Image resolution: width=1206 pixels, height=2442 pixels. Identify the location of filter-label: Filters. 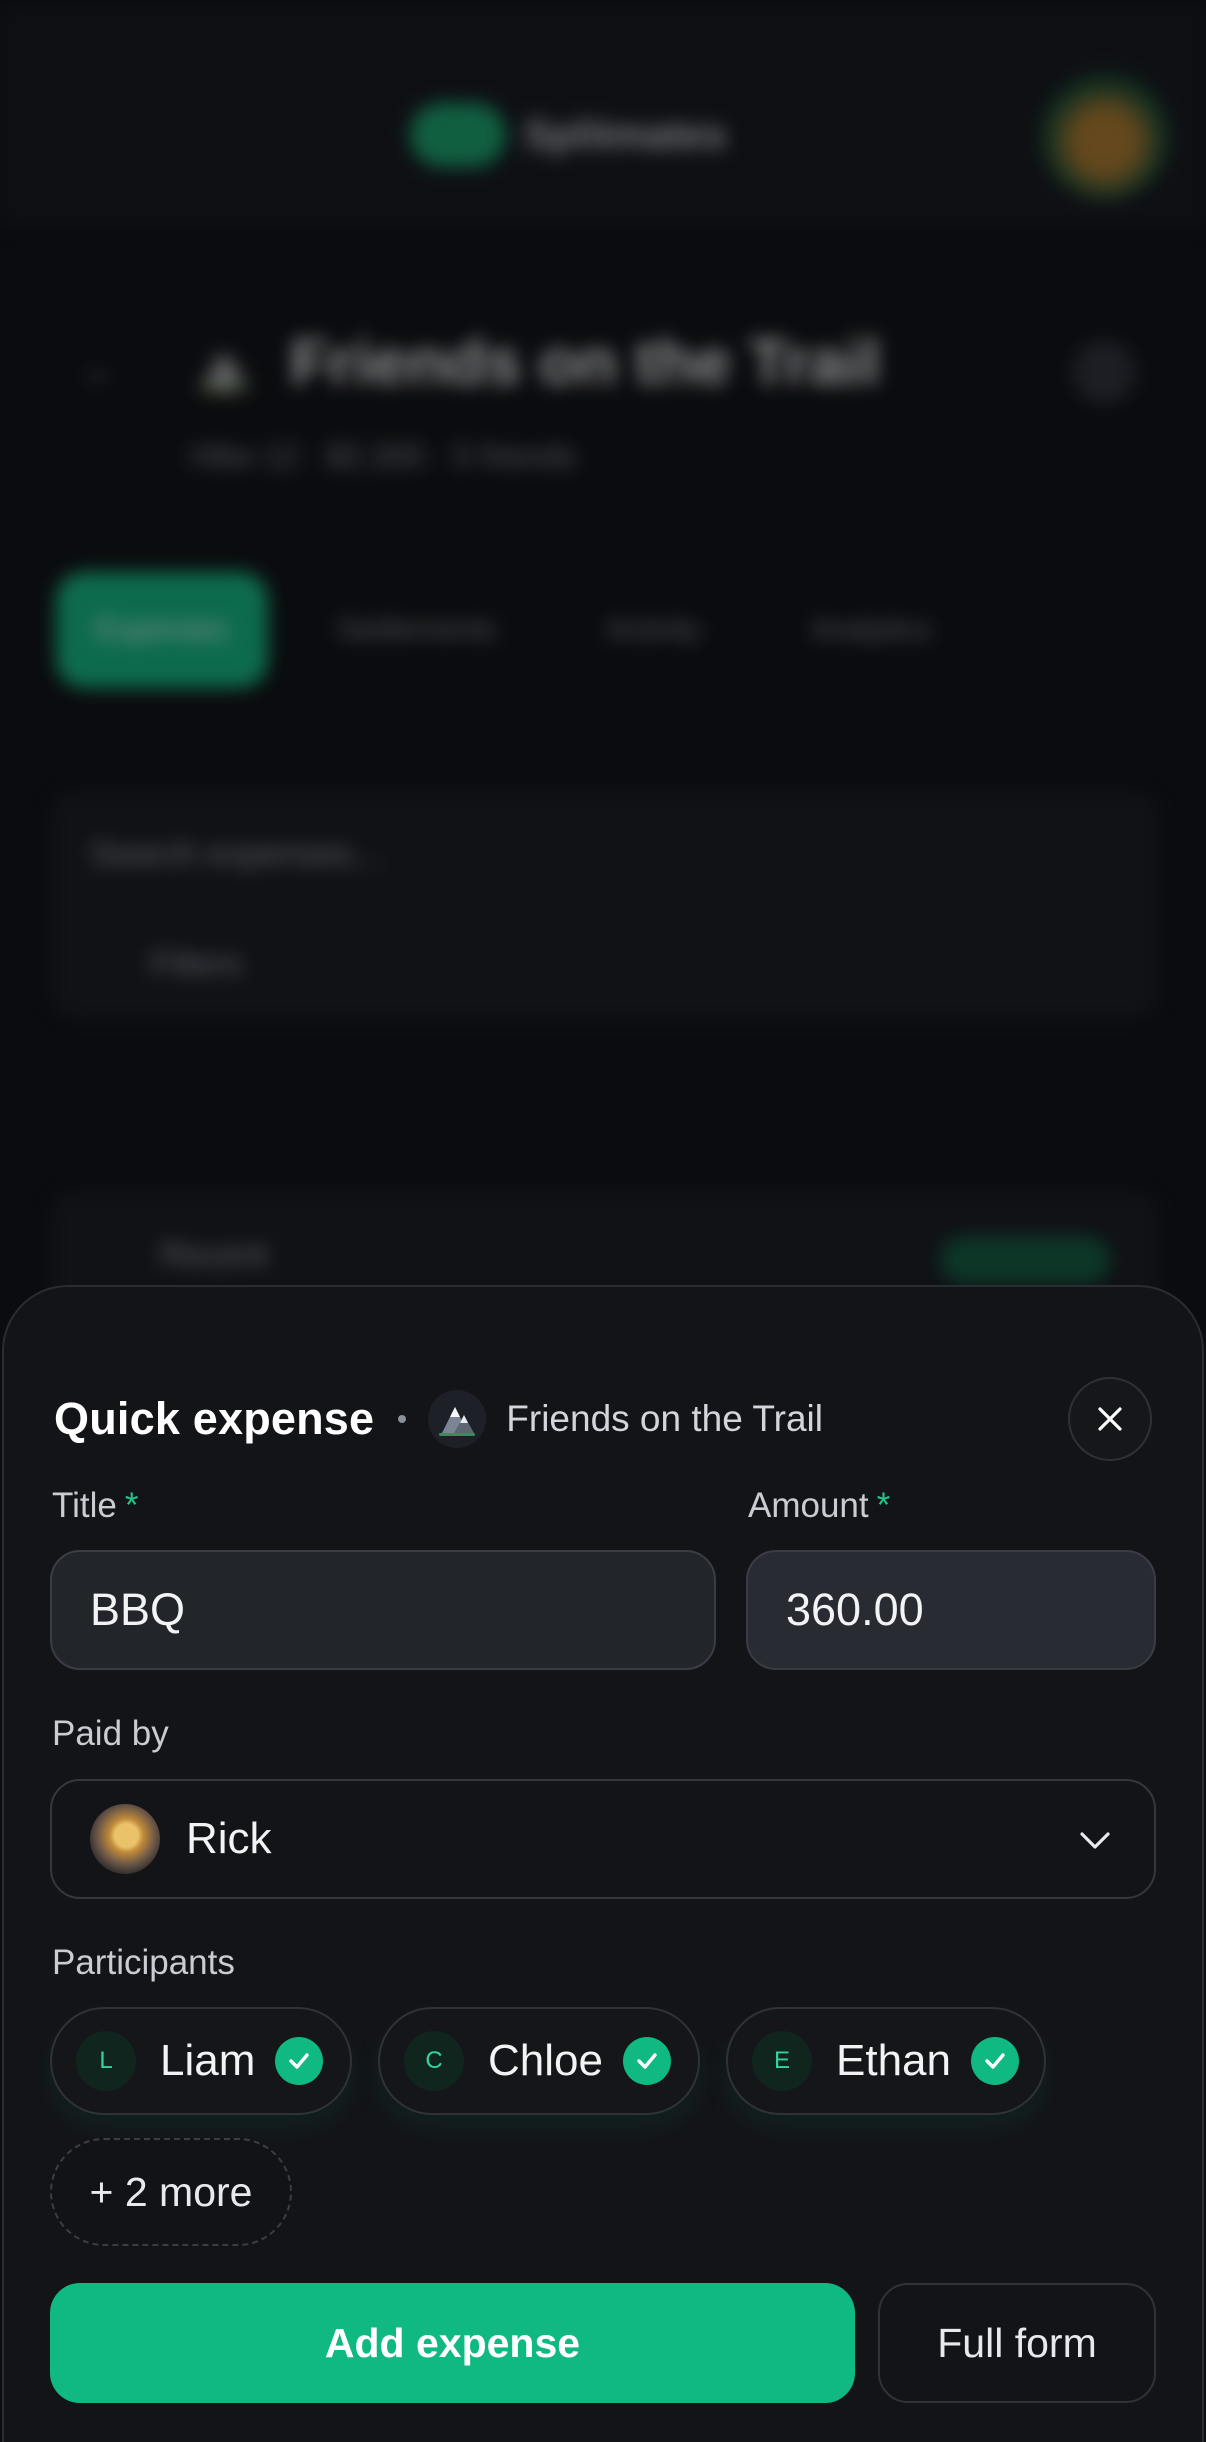
(196, 964).